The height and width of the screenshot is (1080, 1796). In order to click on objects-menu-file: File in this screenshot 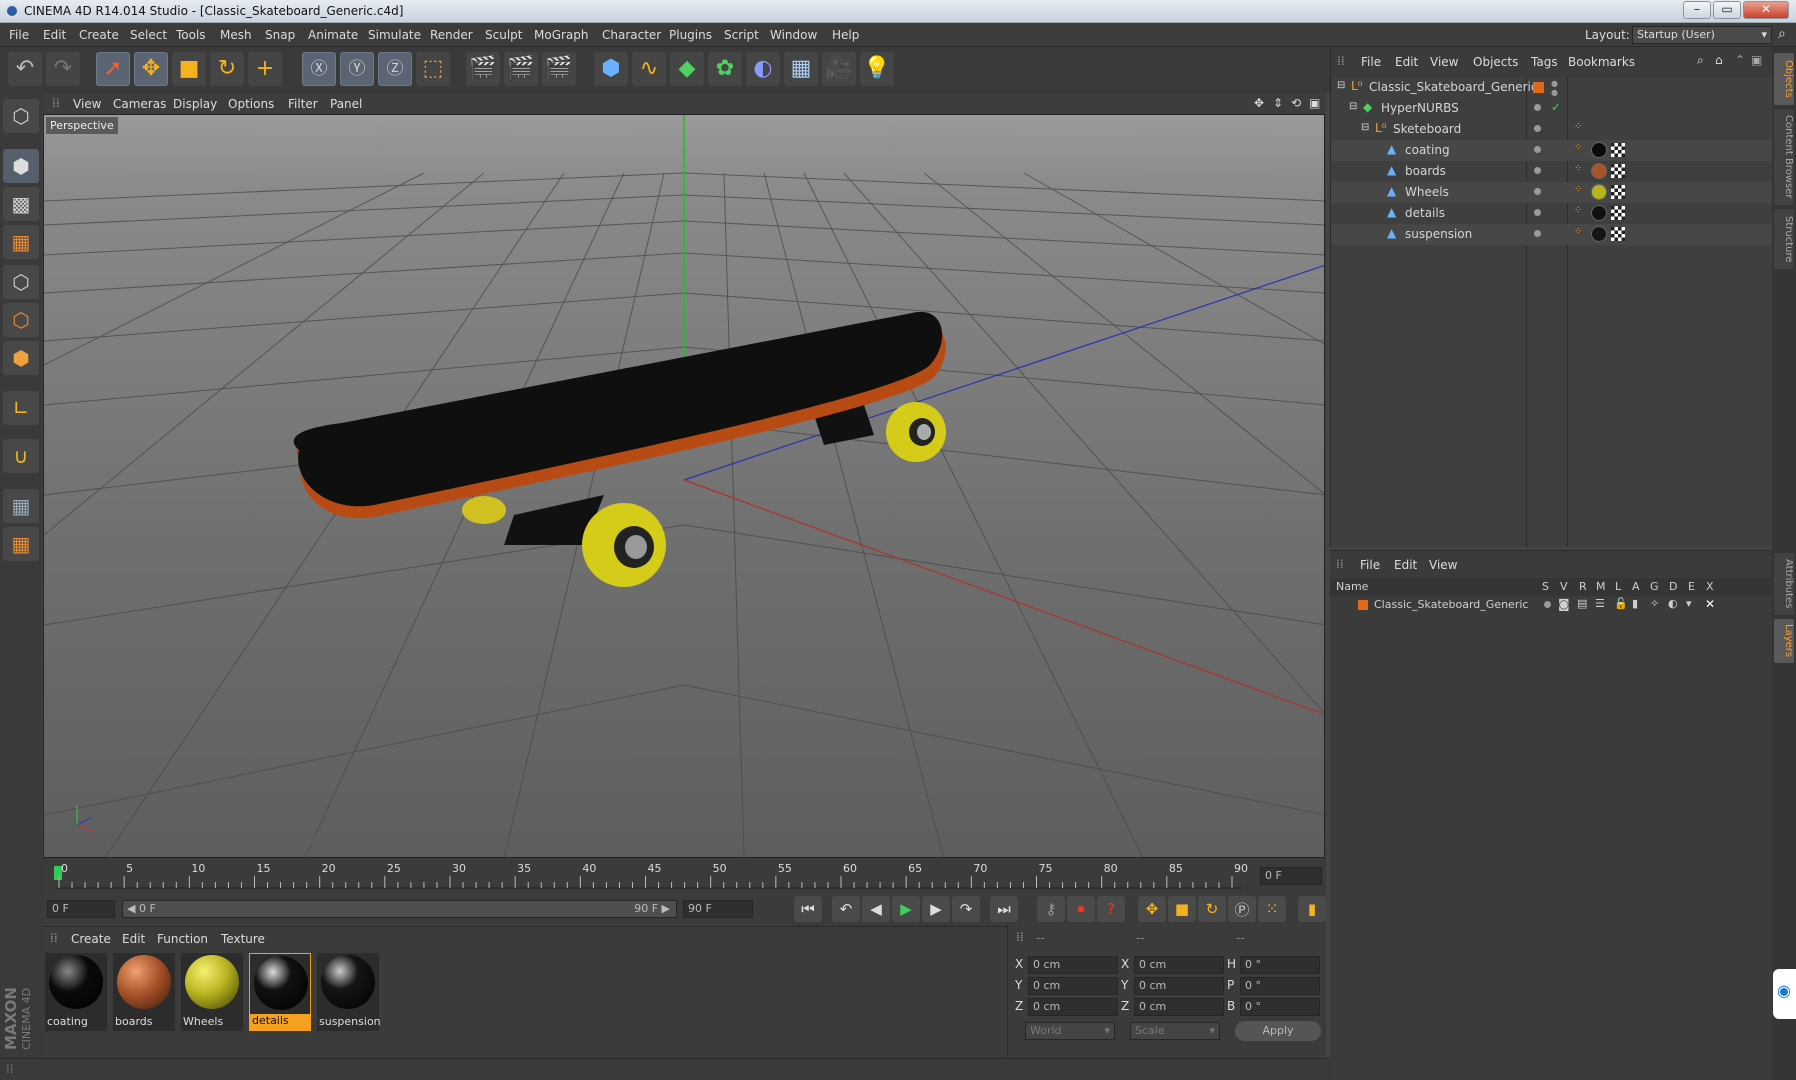, I will do `click(1371, 62)`.